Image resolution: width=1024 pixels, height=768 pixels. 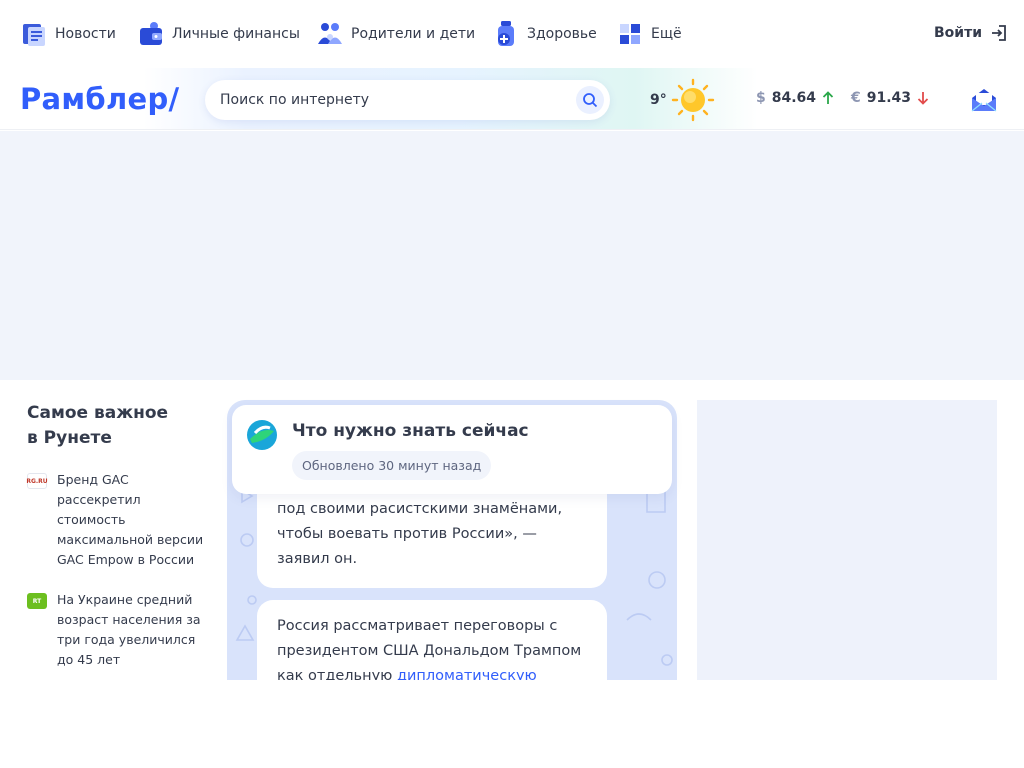 I want to click on nav-item-parents: Родители и дети, so click(x=395, y=34).